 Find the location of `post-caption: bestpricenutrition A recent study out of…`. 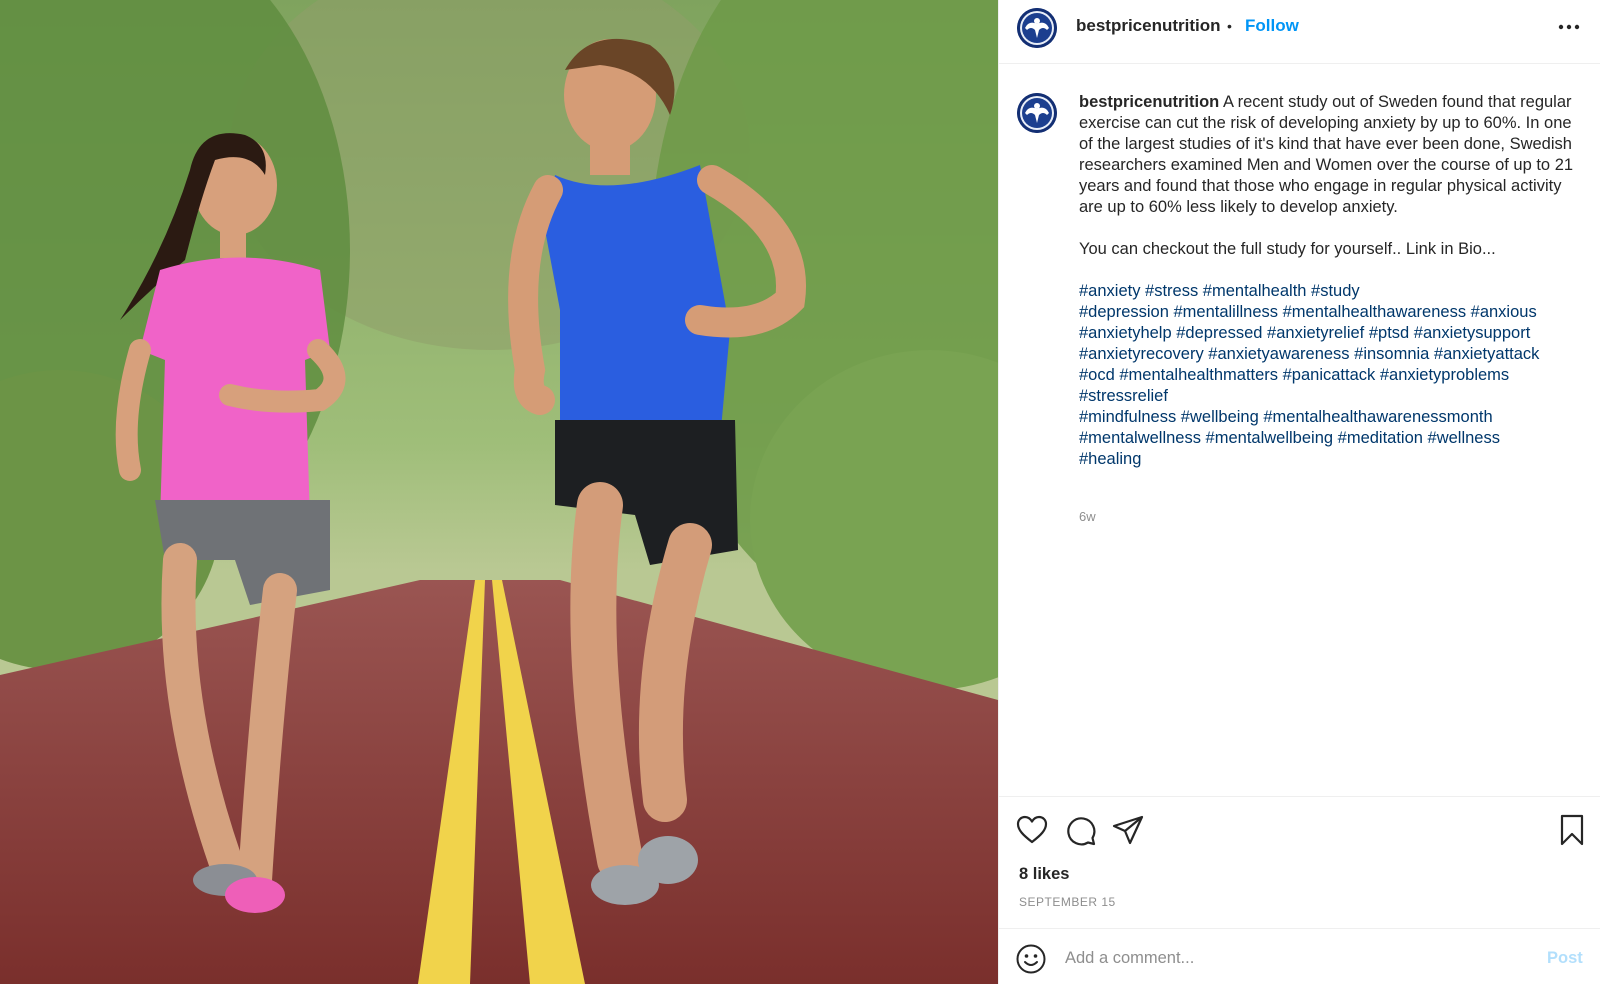

post-caption: bestpricenutrition A recent study out of… is located at coordinates (1329, 281).